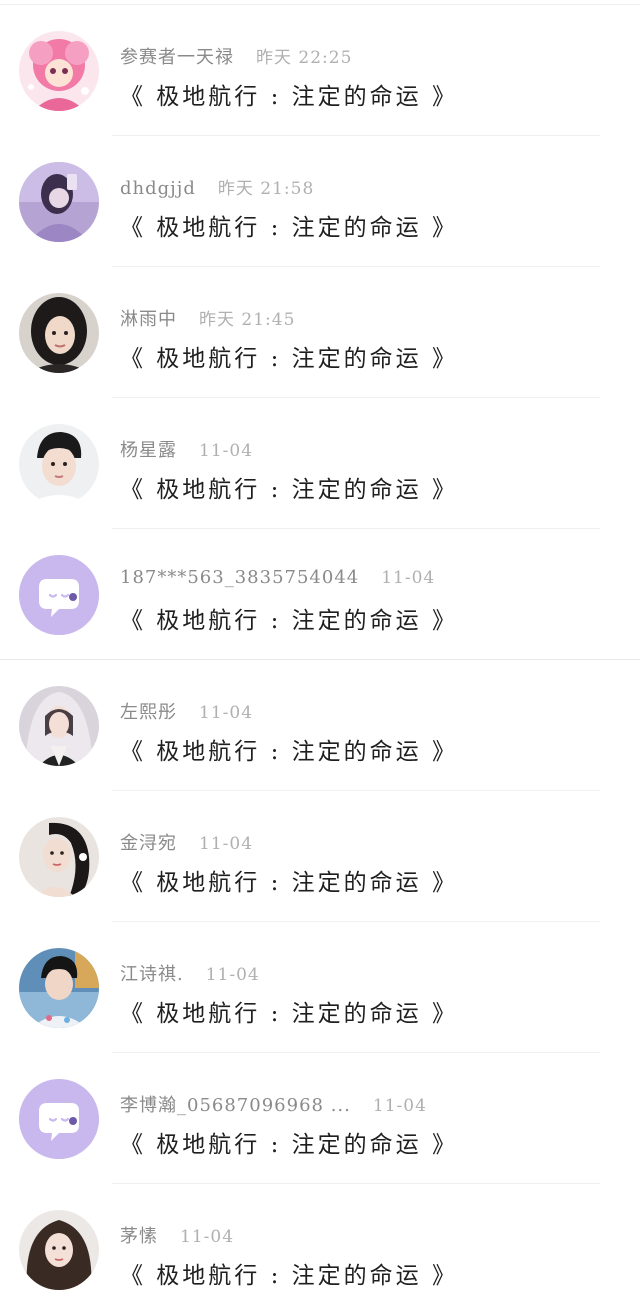  Describe the element at coordinates (139, 1236) in the screenshot. I see `sender-name: 茅愫` at that location.